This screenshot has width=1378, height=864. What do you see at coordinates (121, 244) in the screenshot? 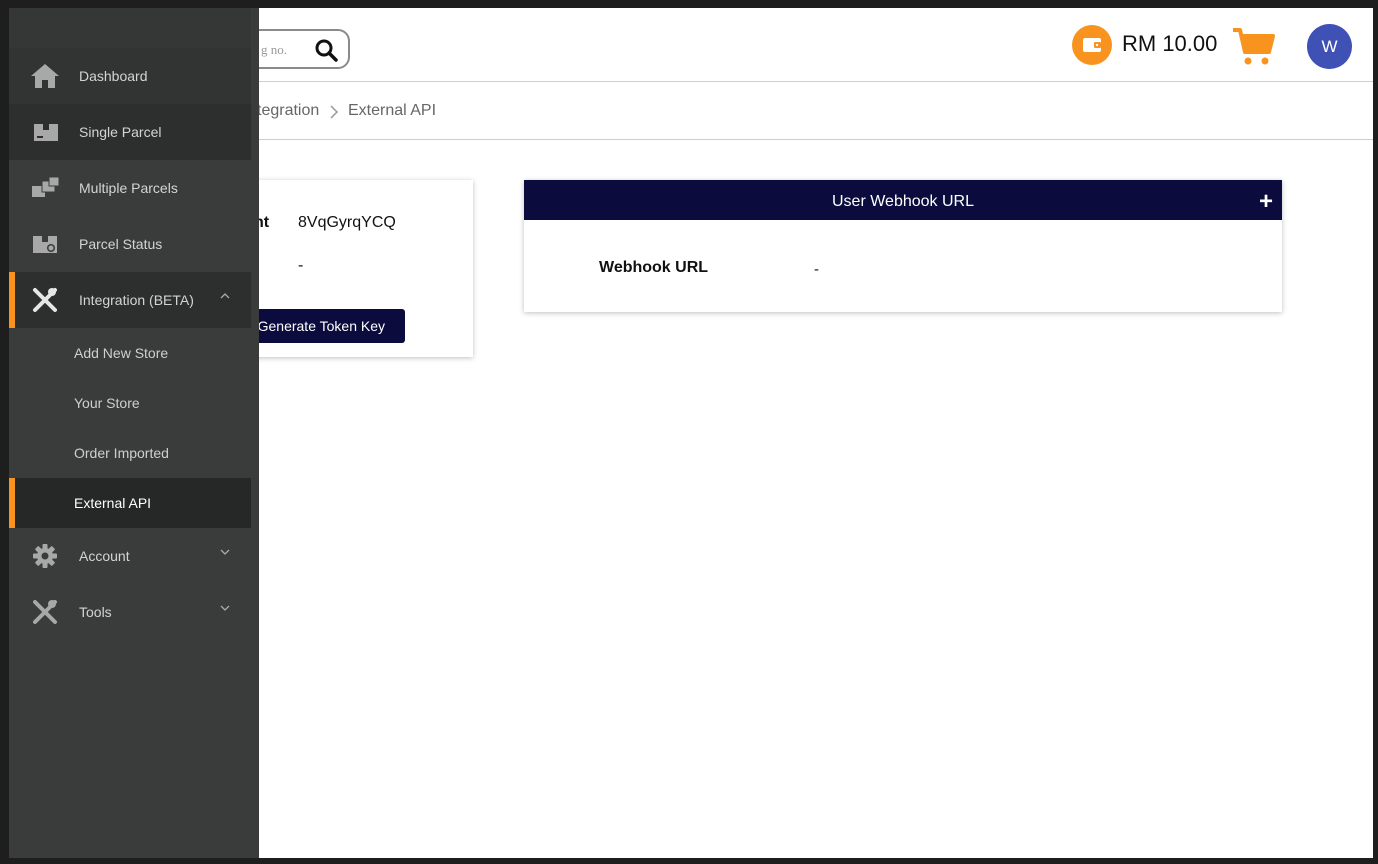
I see `sidebar-item-label: Parcel Status` at bounding box center [121, 244].